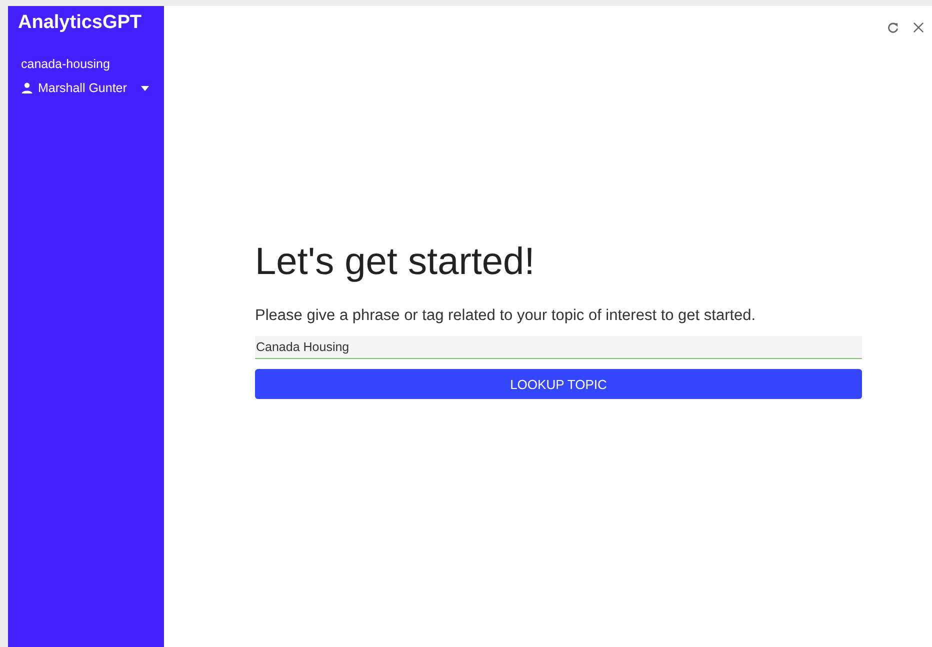 The image size is (932, 647). Describe the element at coordinates (558, 347) in the screenshot. I see `topic-field: Canada Housing` at that location.